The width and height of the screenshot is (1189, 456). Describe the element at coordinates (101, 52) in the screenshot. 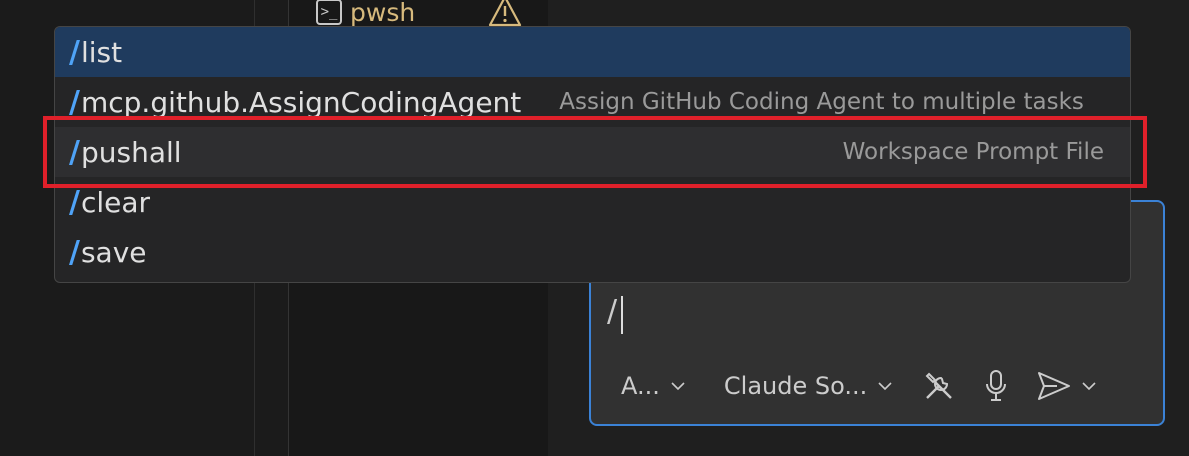

I see `suggestion-command: list` at that location.